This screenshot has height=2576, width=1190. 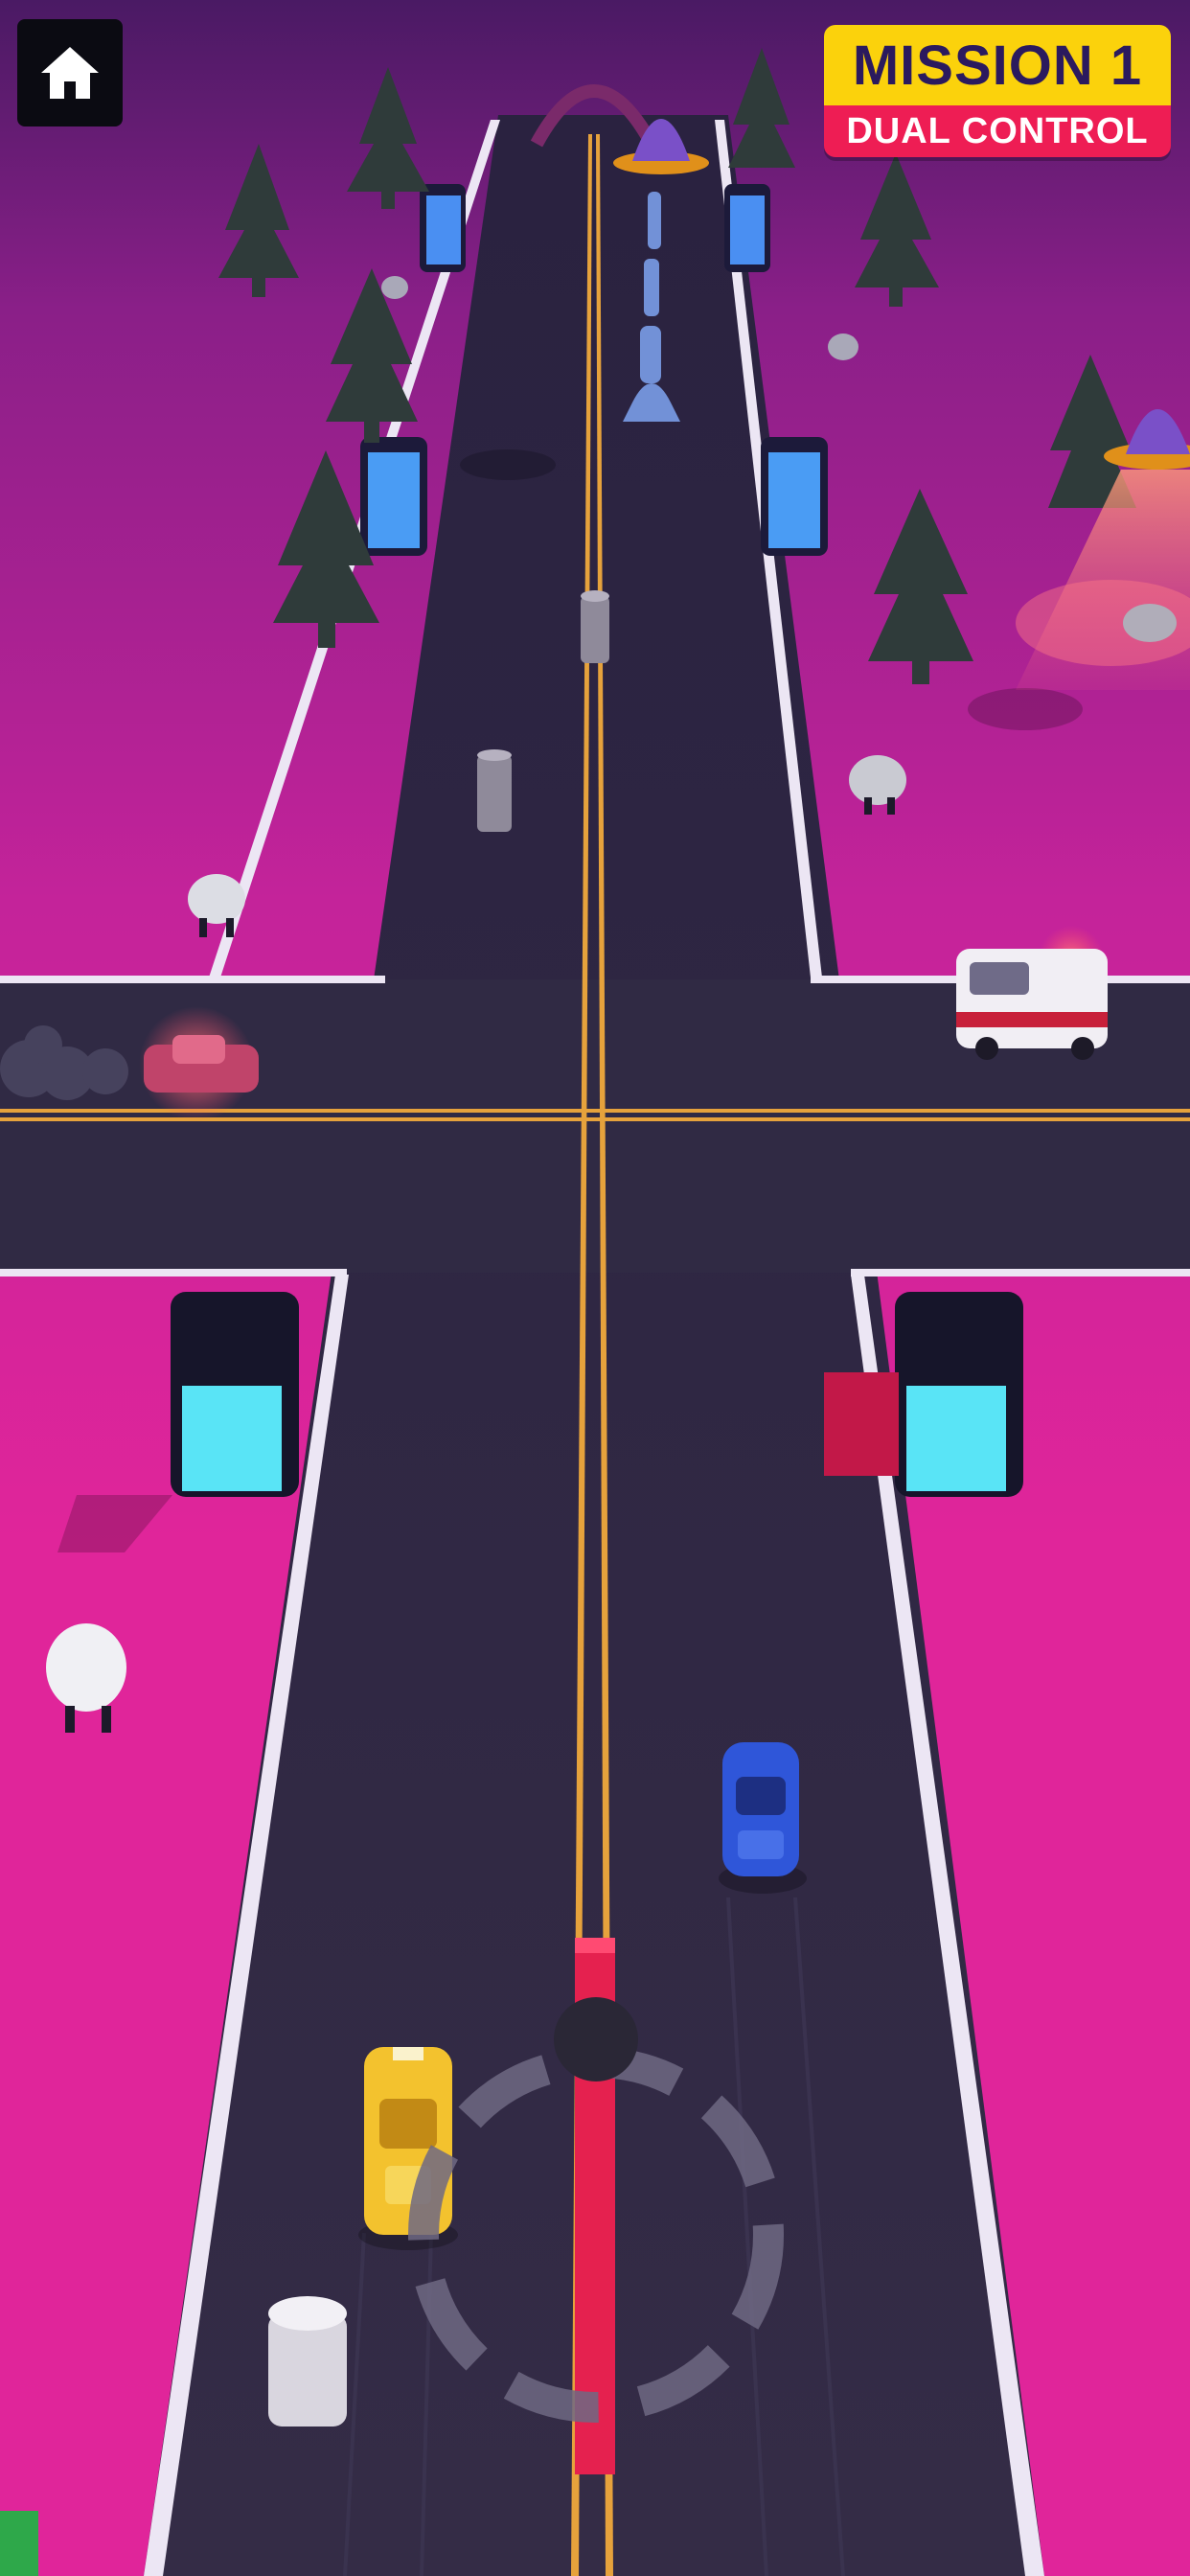 What do you see at coordinates (193, 979) in the screenshot?
I see `cross-curb-top-left` at bounding box center [193, 979].